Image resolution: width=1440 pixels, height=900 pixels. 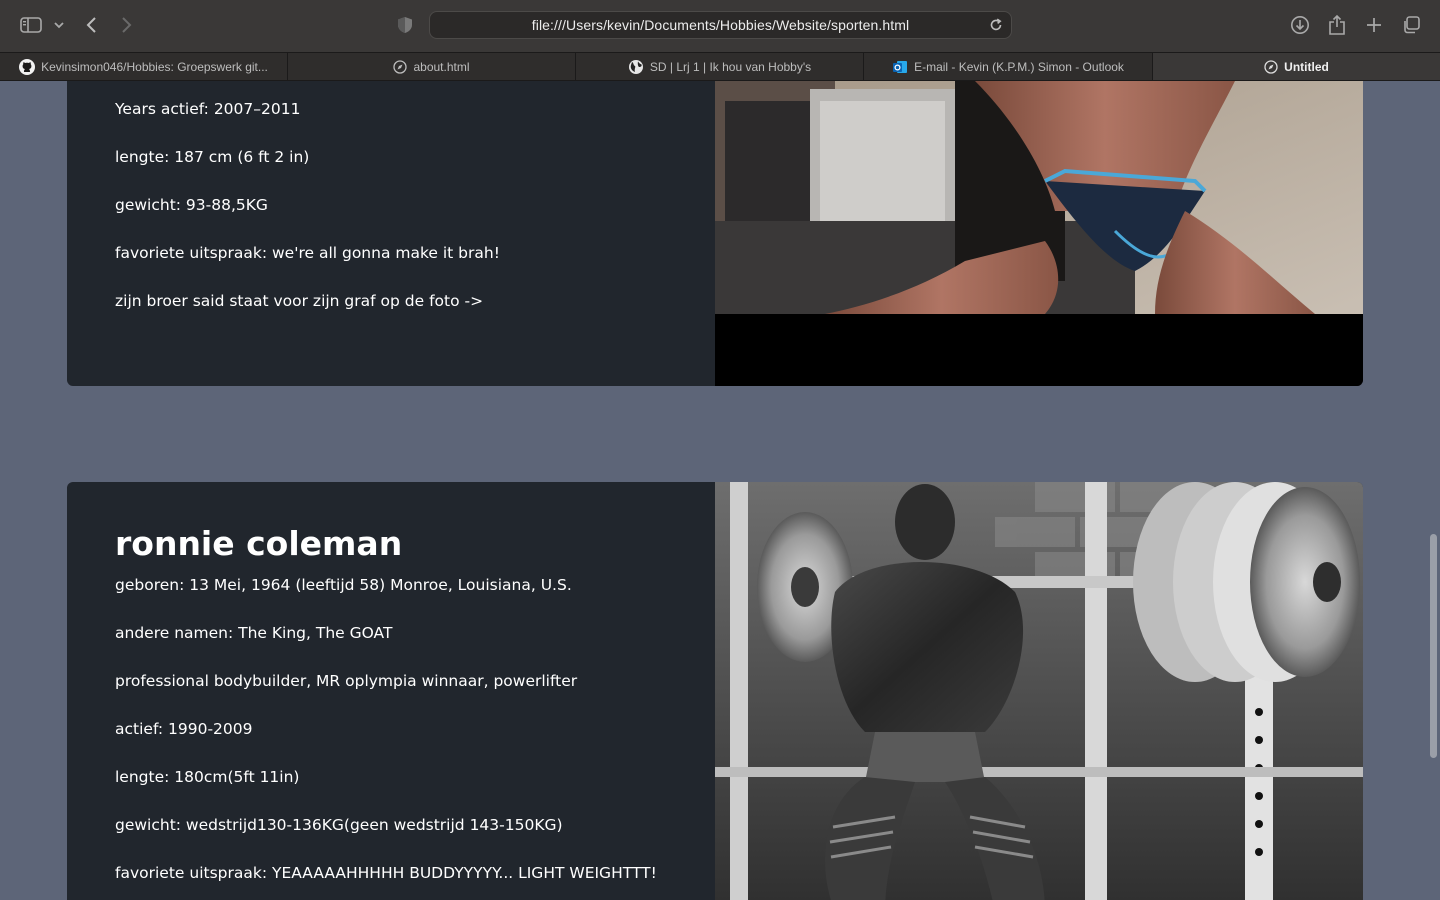 I want to click on tab-label: E-mail - Kevin (K.P.M.) Simon - Outlook, so click(x=1019, y=66).